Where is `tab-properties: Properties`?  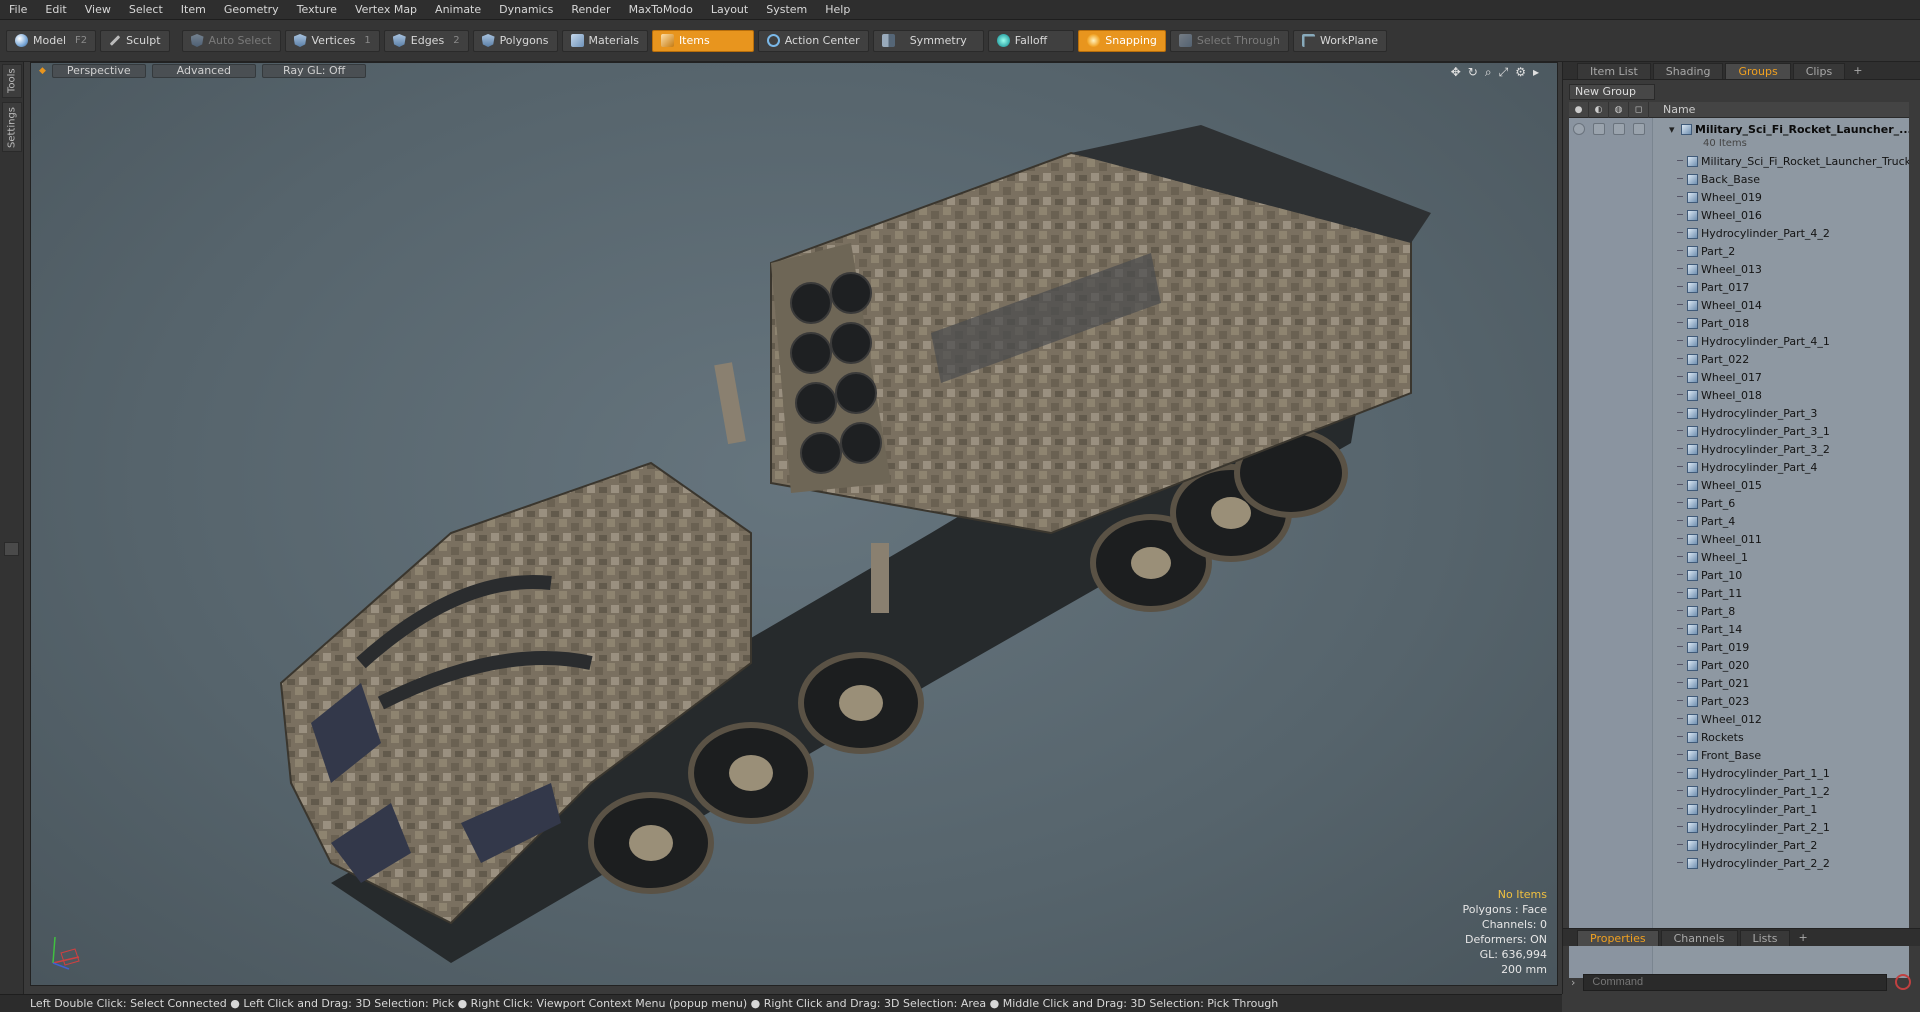 tab-properties: Properties is located at coordinates (1618, 937).